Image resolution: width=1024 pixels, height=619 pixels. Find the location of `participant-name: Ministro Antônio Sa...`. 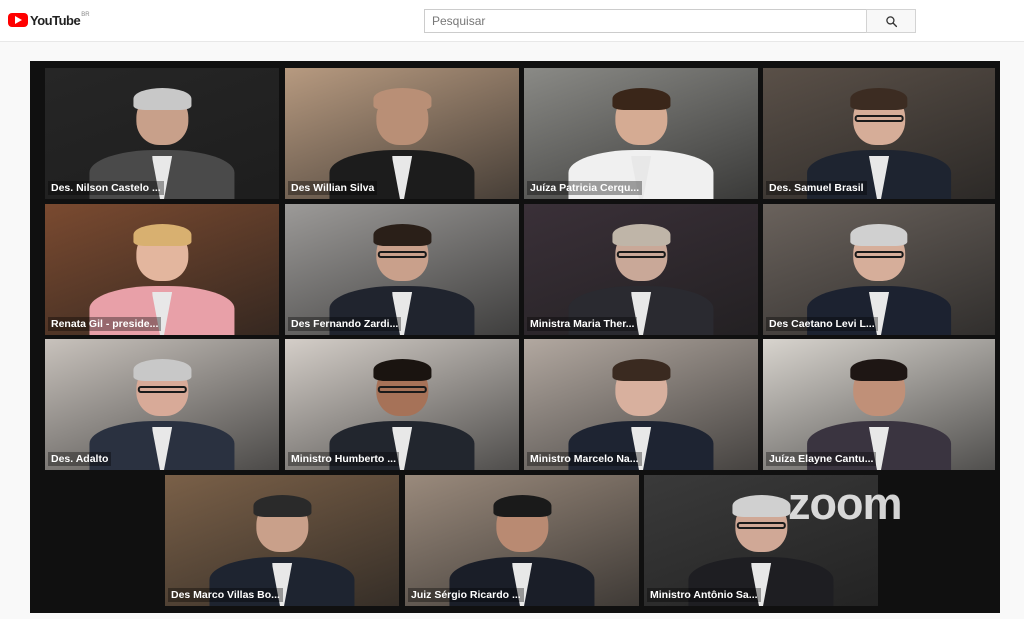

participant-name: Ministro Antônio Sa... is located at coordinates (704, 595).